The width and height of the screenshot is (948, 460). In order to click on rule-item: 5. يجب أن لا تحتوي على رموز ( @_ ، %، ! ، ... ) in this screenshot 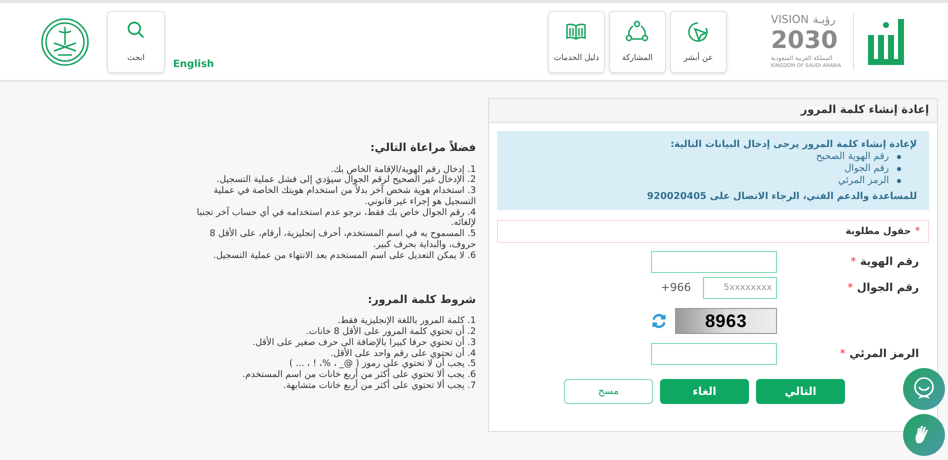, I will do `click(382, 364)`.